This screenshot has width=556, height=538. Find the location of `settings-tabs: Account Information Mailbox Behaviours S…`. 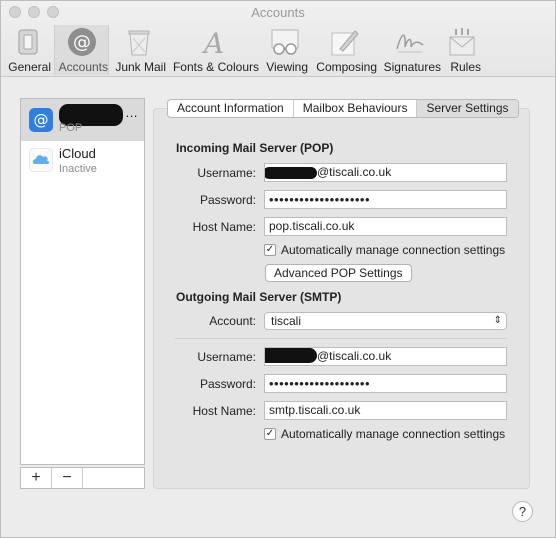

settings-tabs: Account Information Mailbox Behaviours S… is located at coordinates (343, 108).